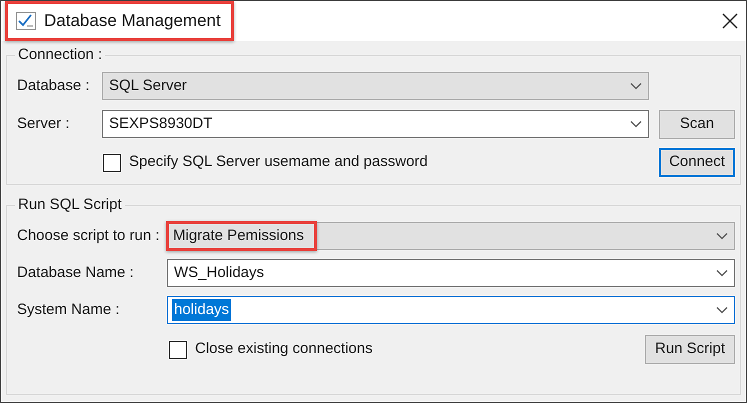  Describe the element at coordinates (26, 21) in the screenshot. I see `app-icon` at that location.